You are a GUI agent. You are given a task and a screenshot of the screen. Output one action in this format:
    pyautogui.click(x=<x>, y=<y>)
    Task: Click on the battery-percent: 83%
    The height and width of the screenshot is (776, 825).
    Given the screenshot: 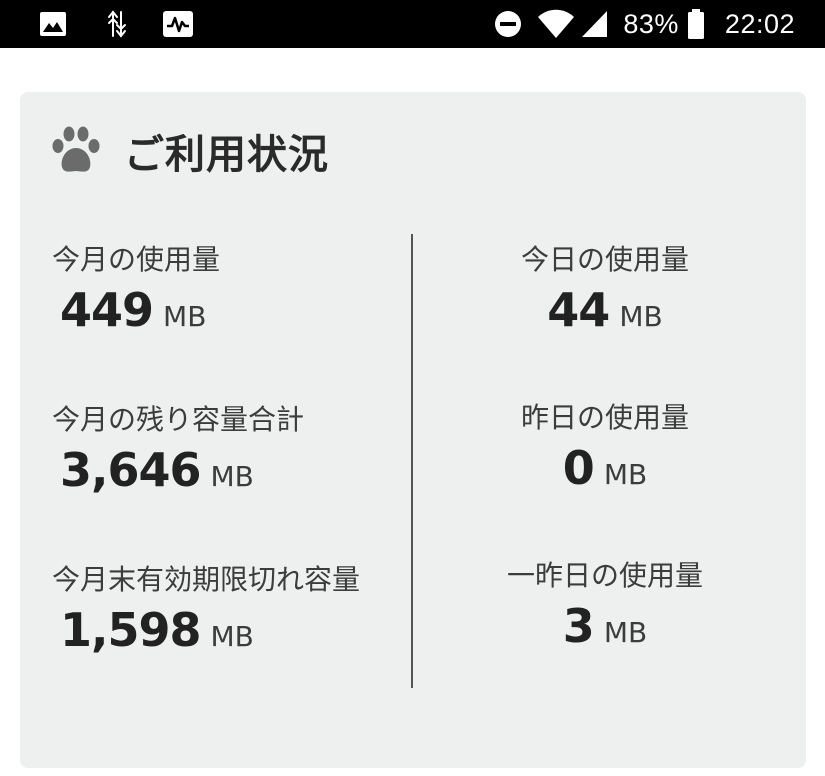 What is the action you would take?
    pyautogui.click(x=651, y=23)
    